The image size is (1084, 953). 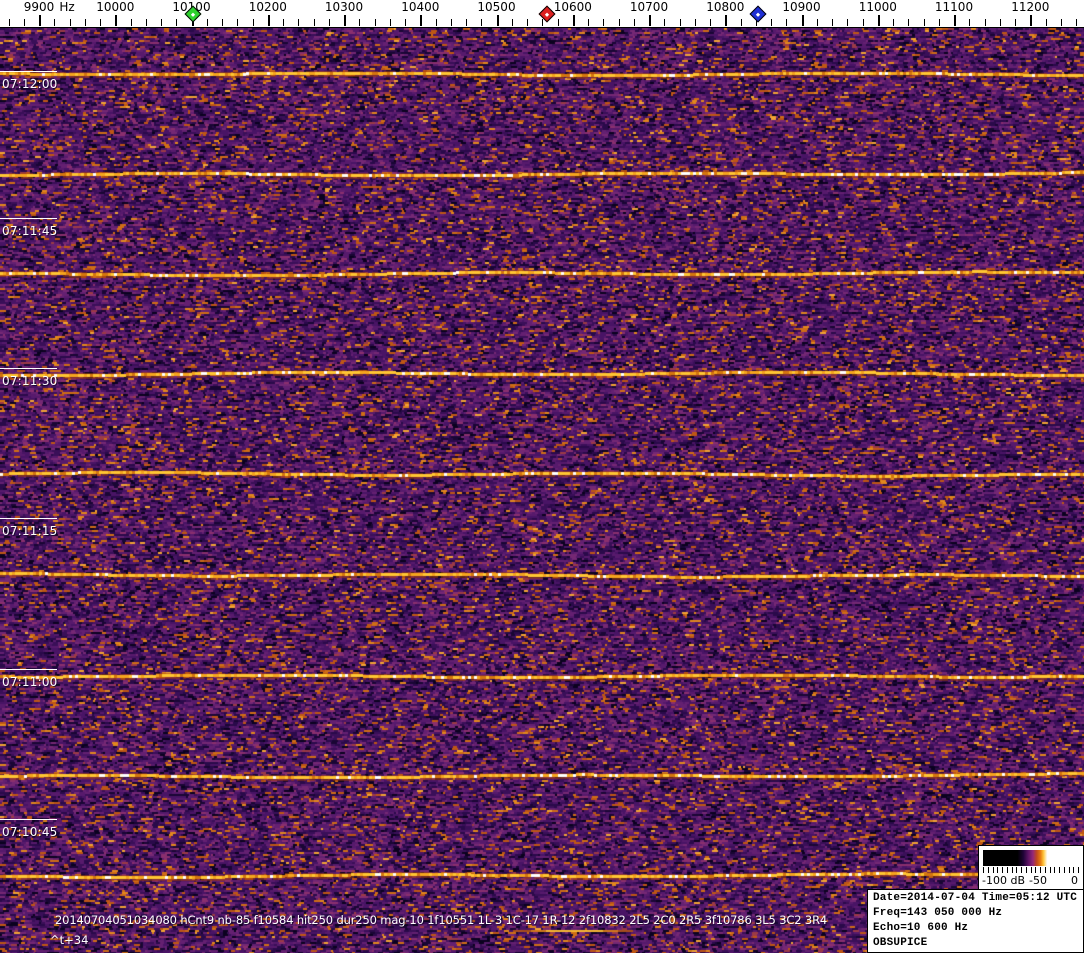 What do you see at coordinates (496, 7) in the screenshot?
I see `freq-label: 10500` at bounding box center [496, 7].